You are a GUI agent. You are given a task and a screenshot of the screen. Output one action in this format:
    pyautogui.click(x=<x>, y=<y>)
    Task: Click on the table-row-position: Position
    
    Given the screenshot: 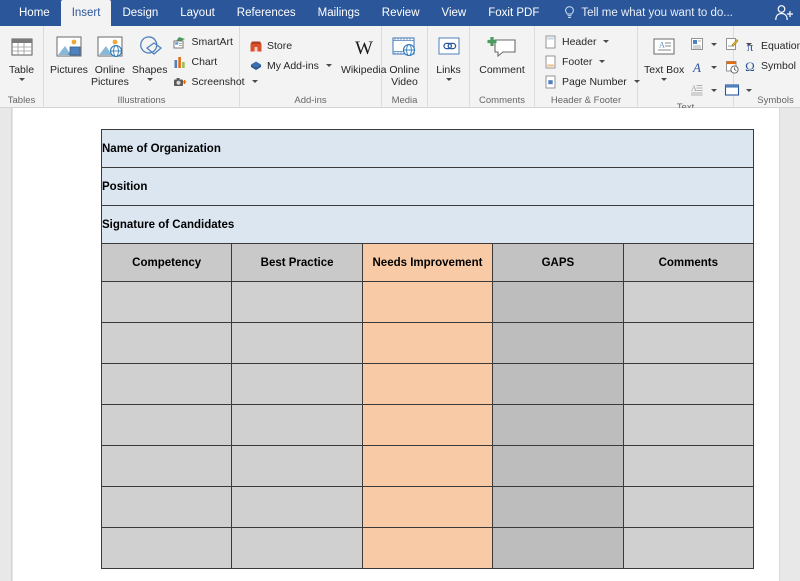 What is the action you would take?
    pyautogui.click(x=427, y=186)
    